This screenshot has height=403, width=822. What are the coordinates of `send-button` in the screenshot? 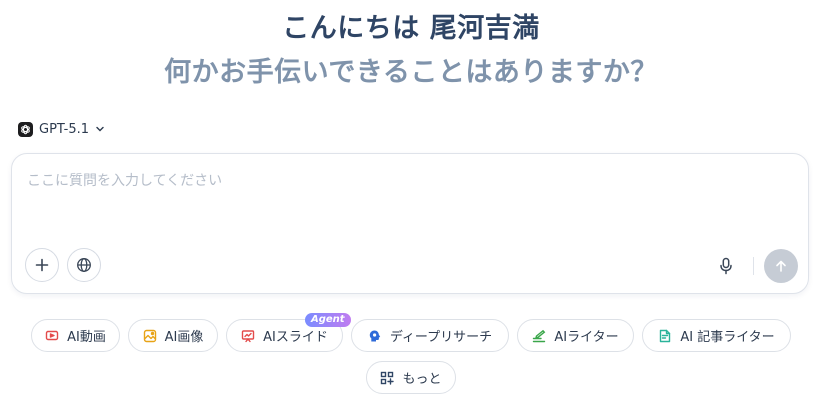 It's located at (781, 266).